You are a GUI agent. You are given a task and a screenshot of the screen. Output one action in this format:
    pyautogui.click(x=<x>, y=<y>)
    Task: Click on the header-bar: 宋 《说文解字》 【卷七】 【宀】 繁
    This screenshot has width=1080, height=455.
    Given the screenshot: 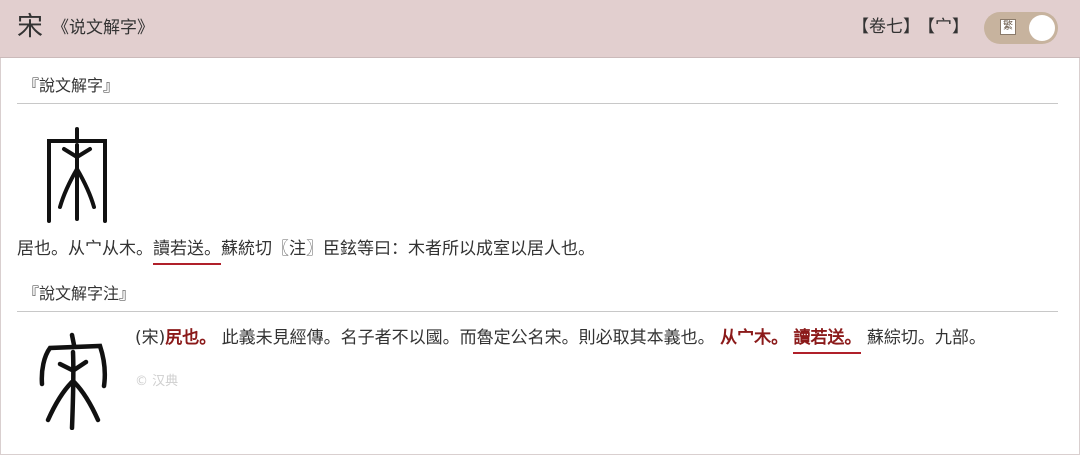 What is the action you would take?
    pyautogui.click(x=540, y=29)
    